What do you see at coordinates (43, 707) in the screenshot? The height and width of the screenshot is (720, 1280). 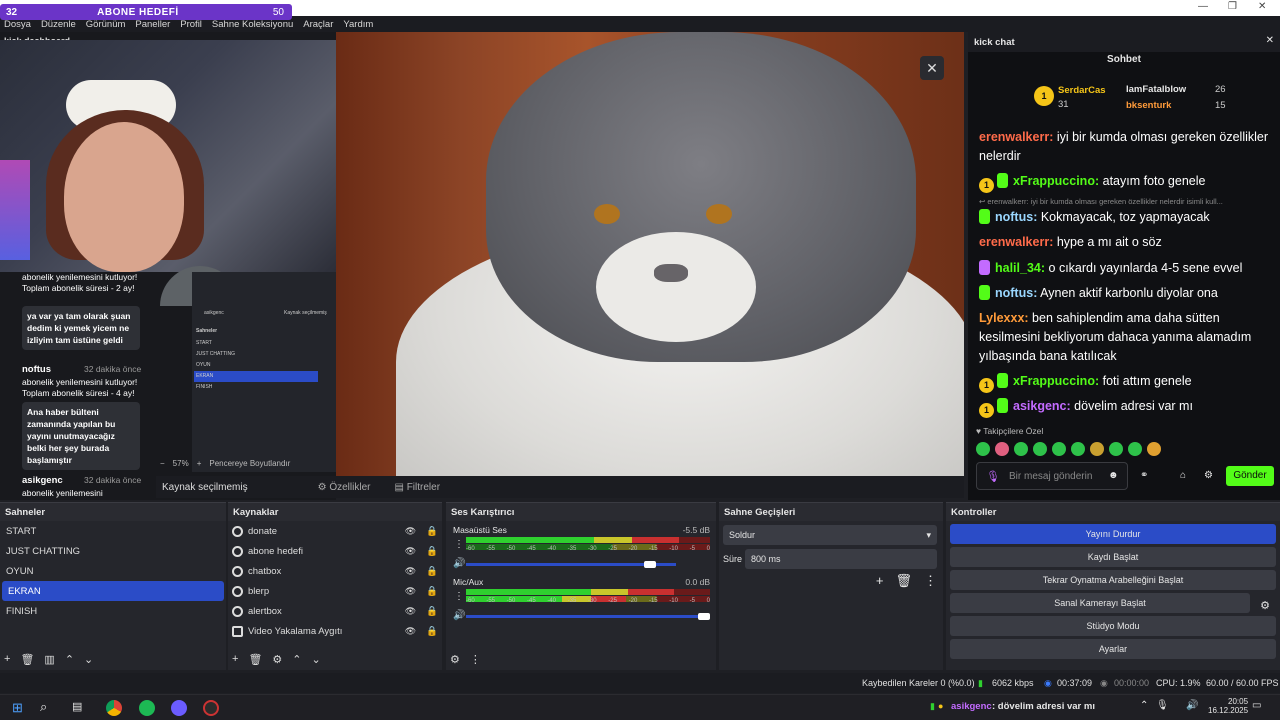 I see `search-icon: ⌕` at bounding box center [43, 707].